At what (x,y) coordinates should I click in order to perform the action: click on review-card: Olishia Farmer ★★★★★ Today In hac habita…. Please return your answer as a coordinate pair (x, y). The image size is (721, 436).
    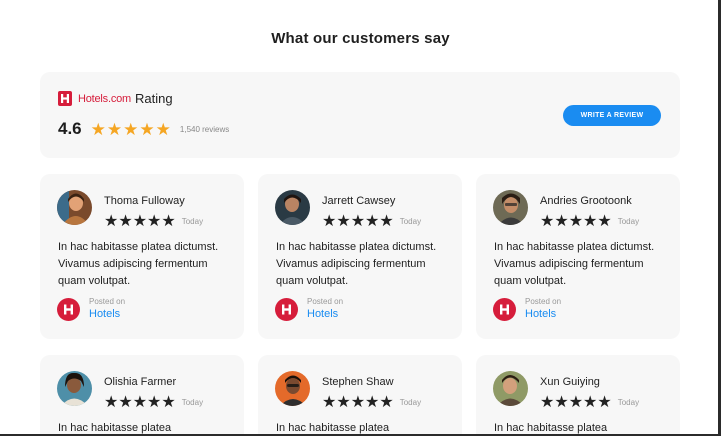
    Looking at the image, I should click on (142, 395).